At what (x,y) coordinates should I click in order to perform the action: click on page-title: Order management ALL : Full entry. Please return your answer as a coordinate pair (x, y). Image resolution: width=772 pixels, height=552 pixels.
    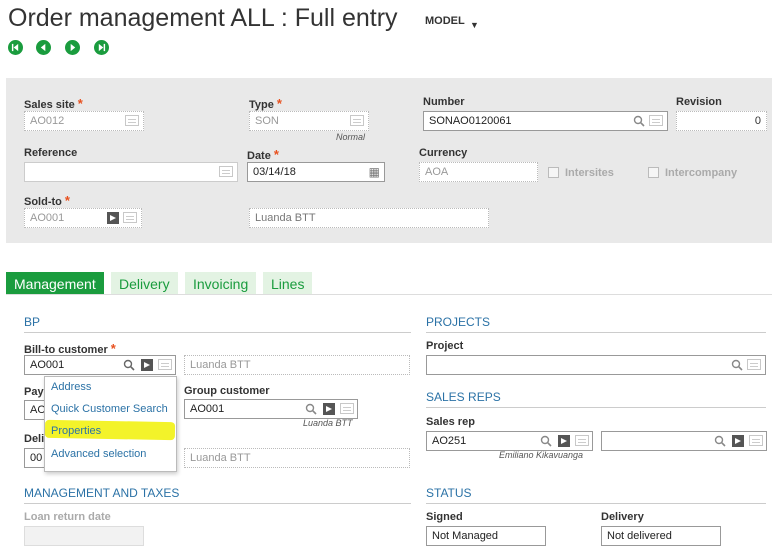
    Looking at the image, I should click on (203, 18).